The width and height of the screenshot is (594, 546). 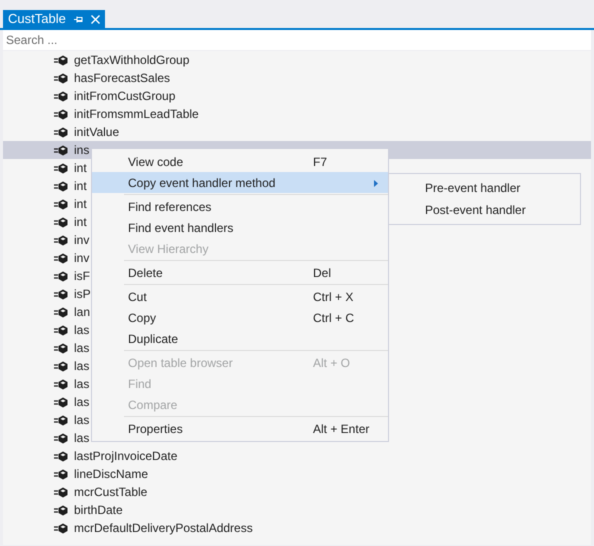 I want to click on tree-item-label: ins, so click(x=82, y=150).